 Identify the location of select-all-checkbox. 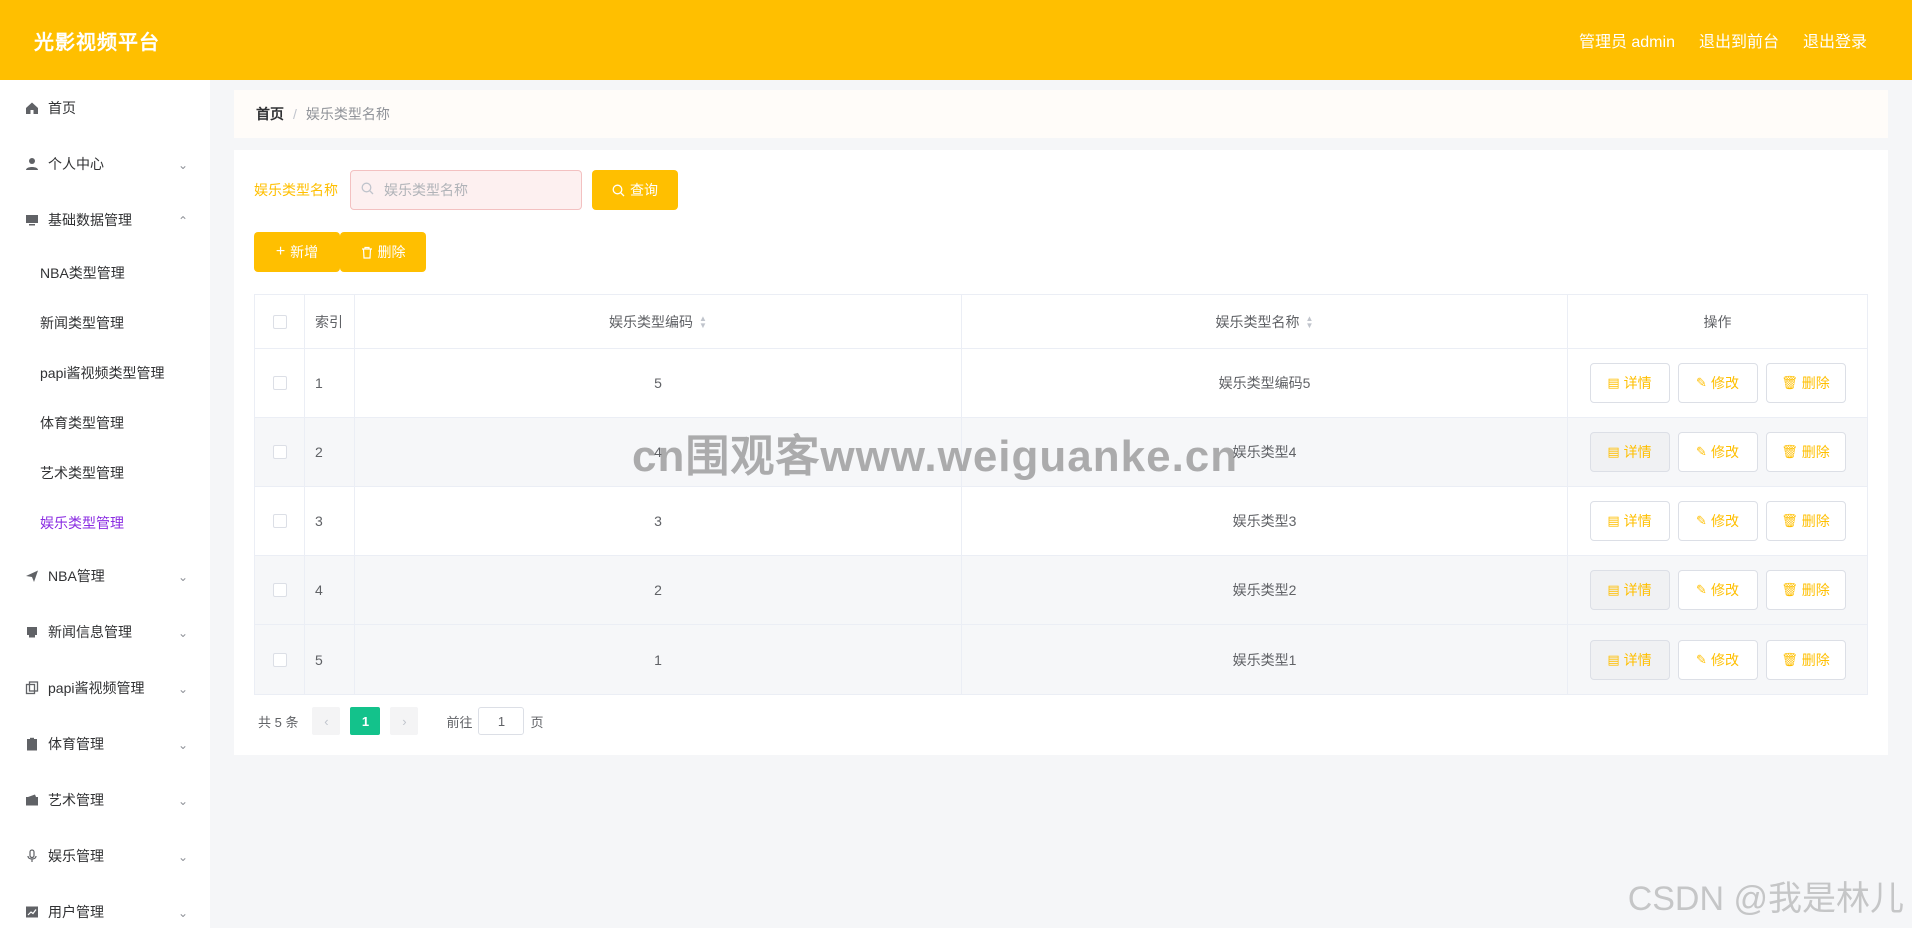
(279, 321).